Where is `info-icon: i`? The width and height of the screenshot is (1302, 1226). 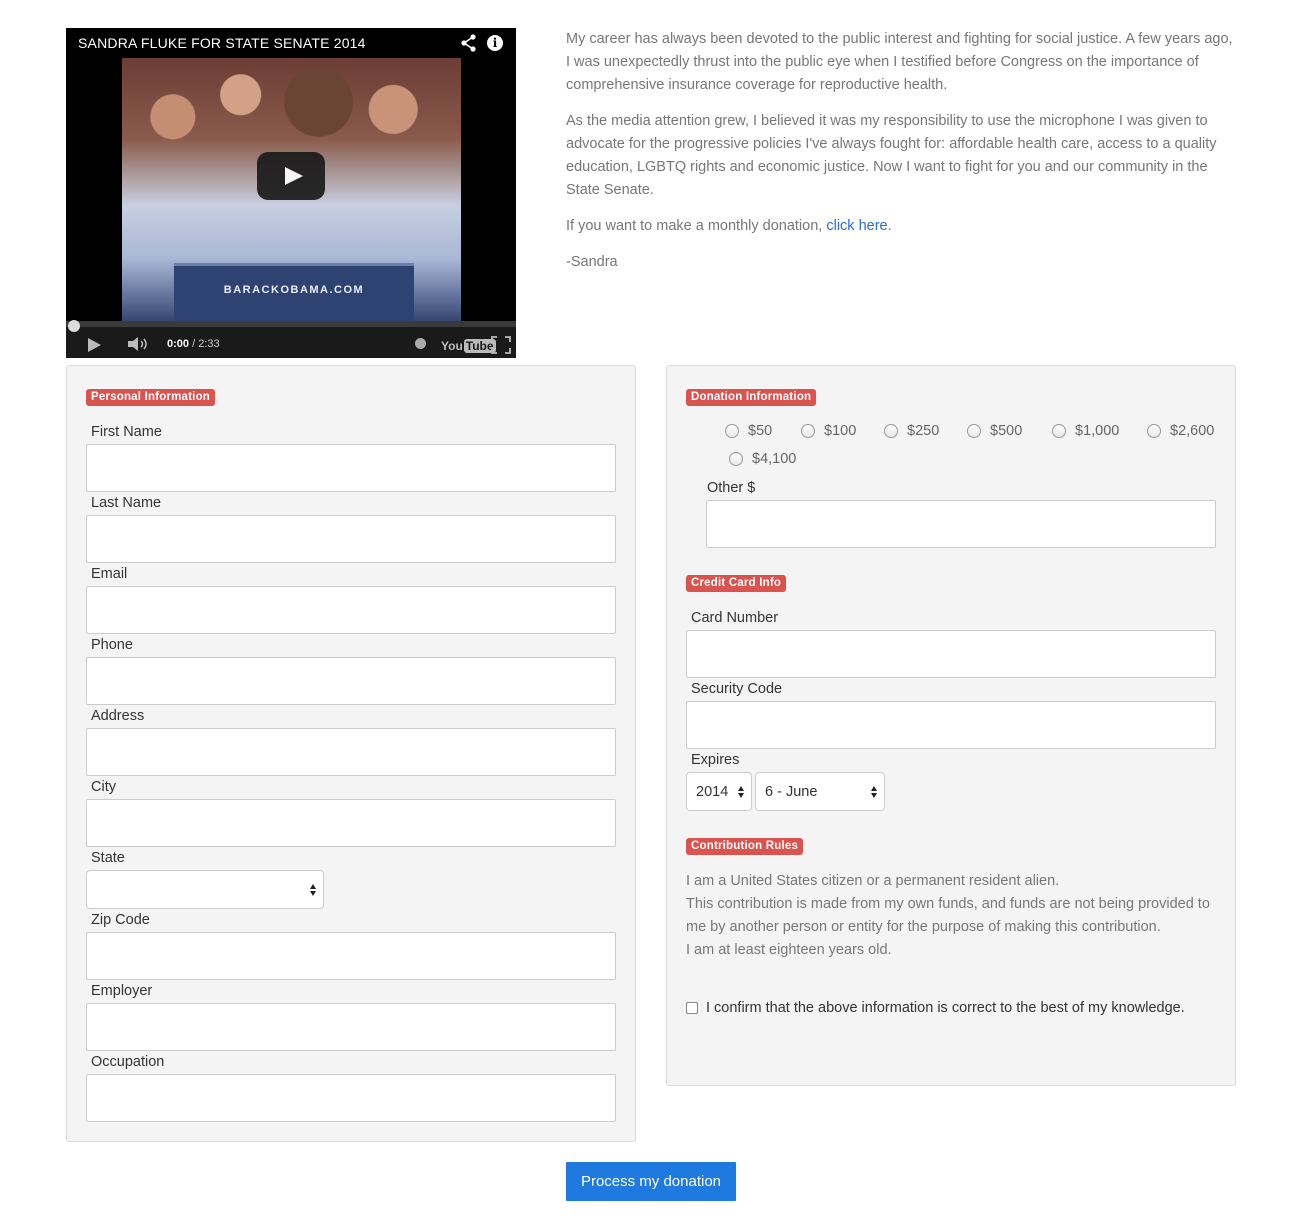
info-icon: i is located at coordinates (495, 43).